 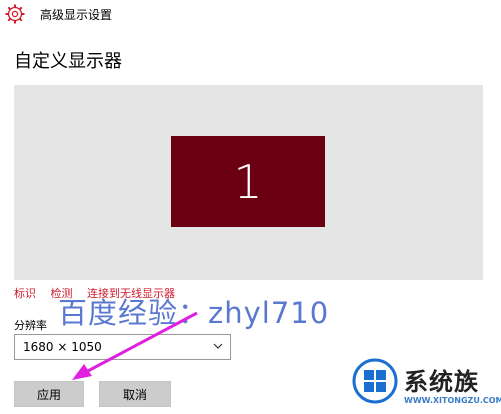 I want to click on windows-logo-icon, so click(x=375, y=381).